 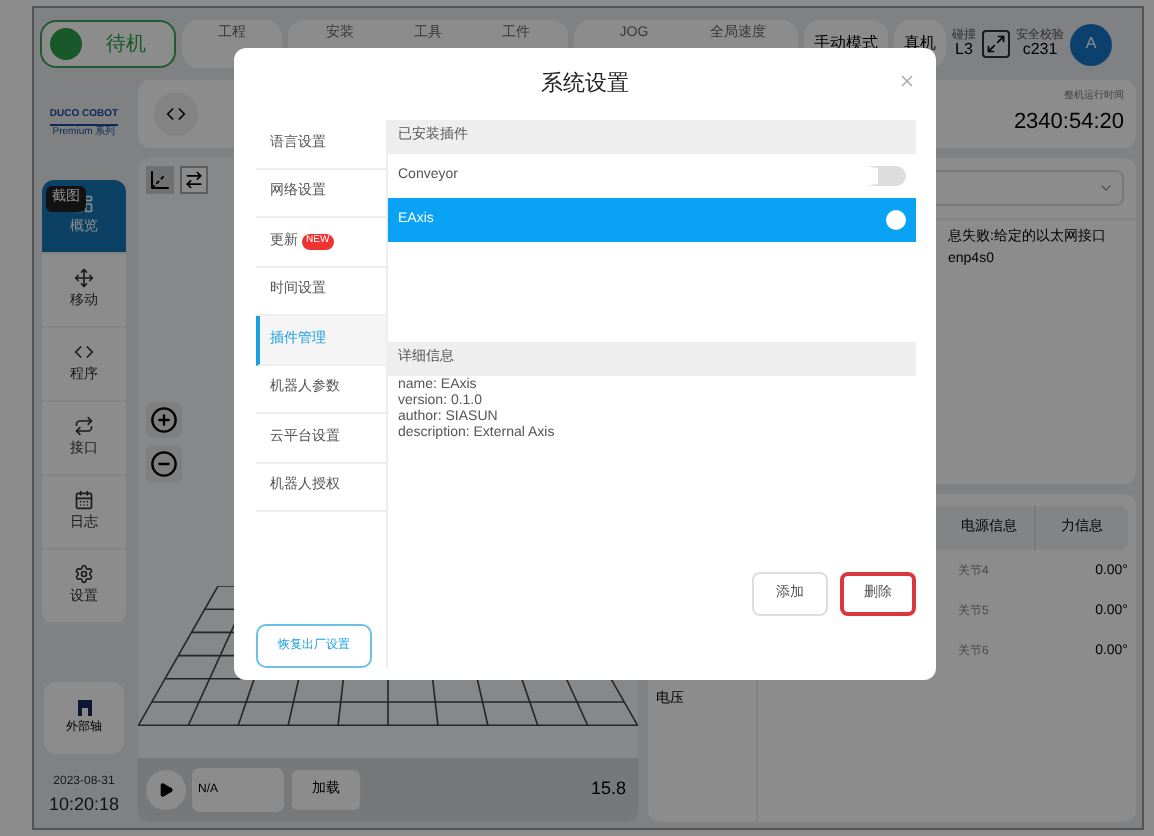 I want to click on zoom-out-icon, so click(x=164, y=464).